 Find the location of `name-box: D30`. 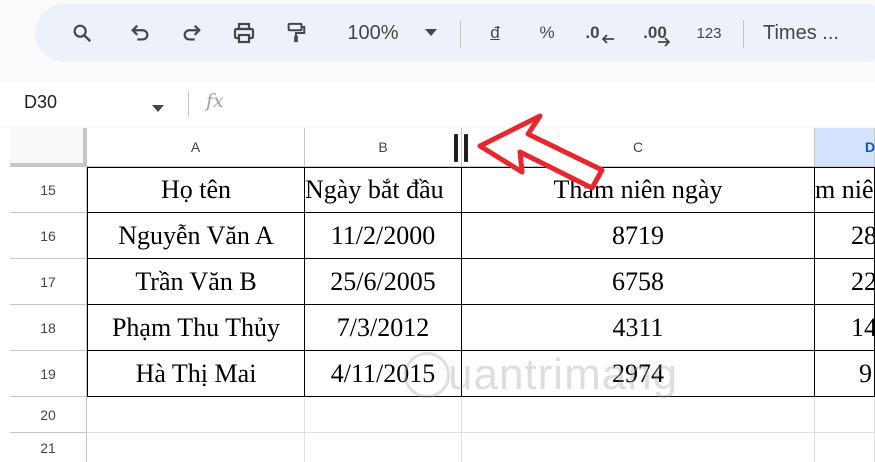

name-box: D30 is located at coordinates (40, 102).